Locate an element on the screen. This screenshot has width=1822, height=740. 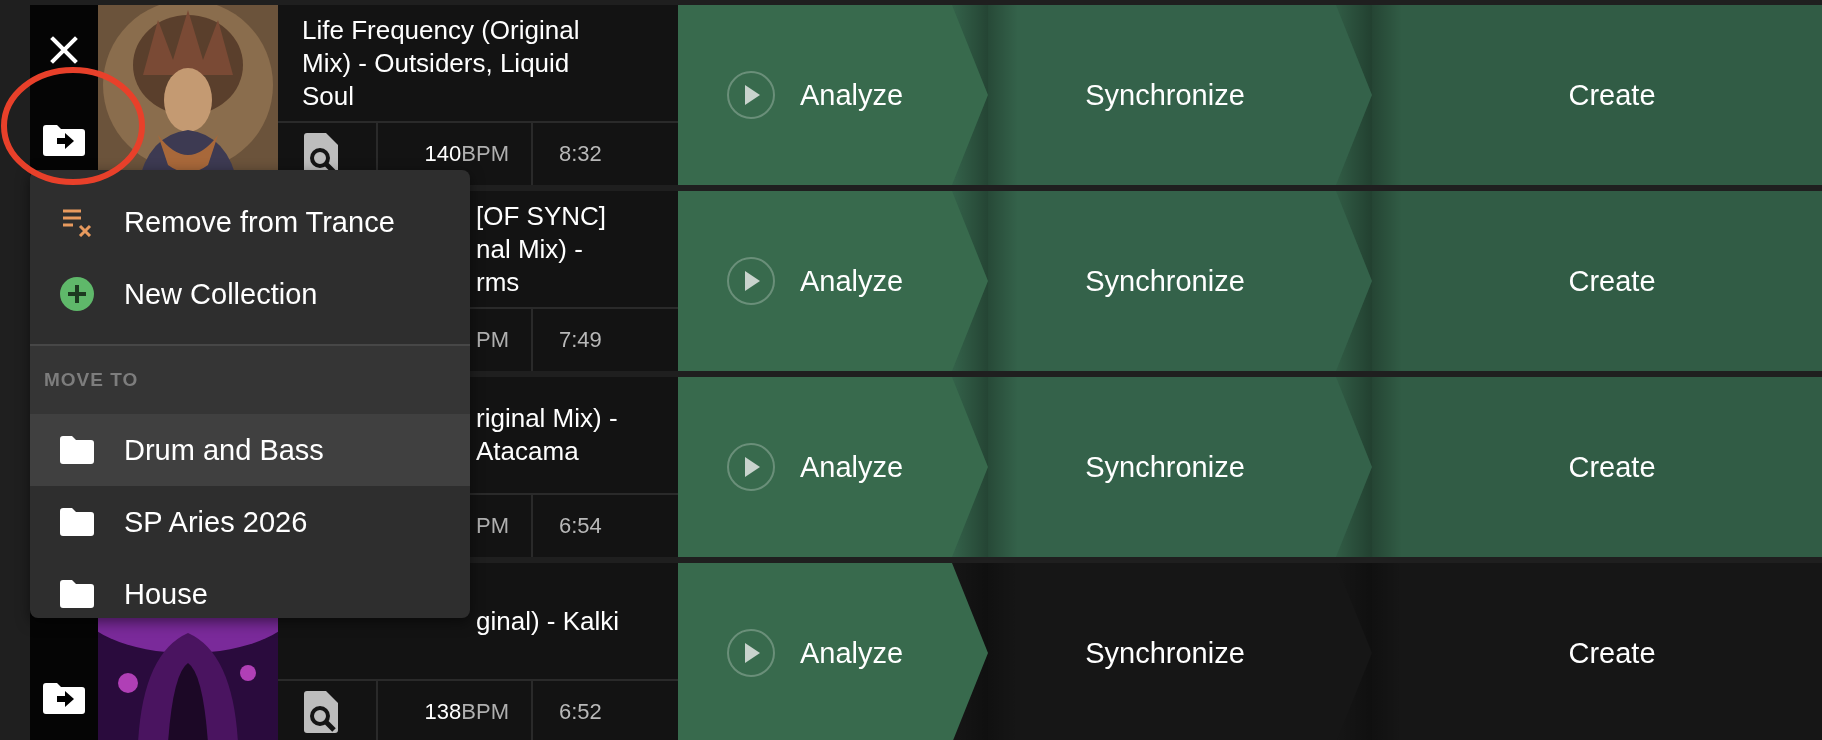
track-title: Life Frequency (Original Mix) - Outsiders, Liquid Soul is located at coordinates (441, 63).